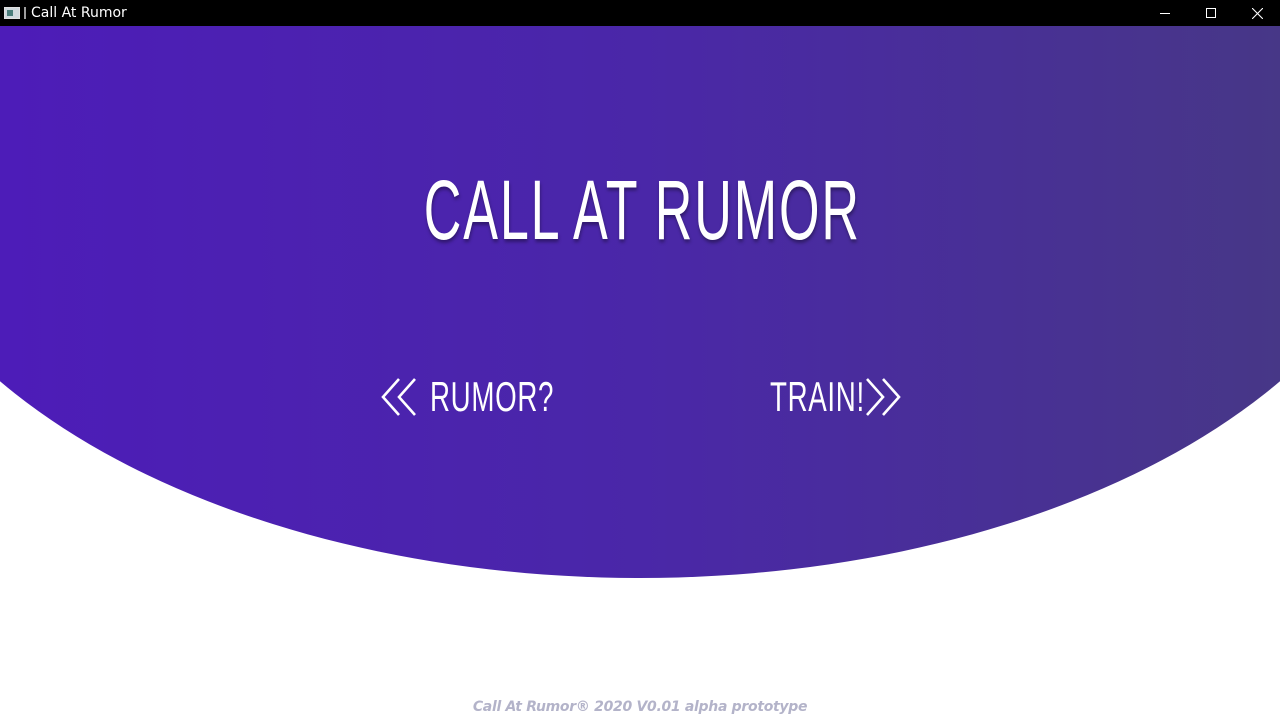 This screenshot has height=720, width=1280. I want to click on game-title: CALL AT RUMOR, so click(642, 210).